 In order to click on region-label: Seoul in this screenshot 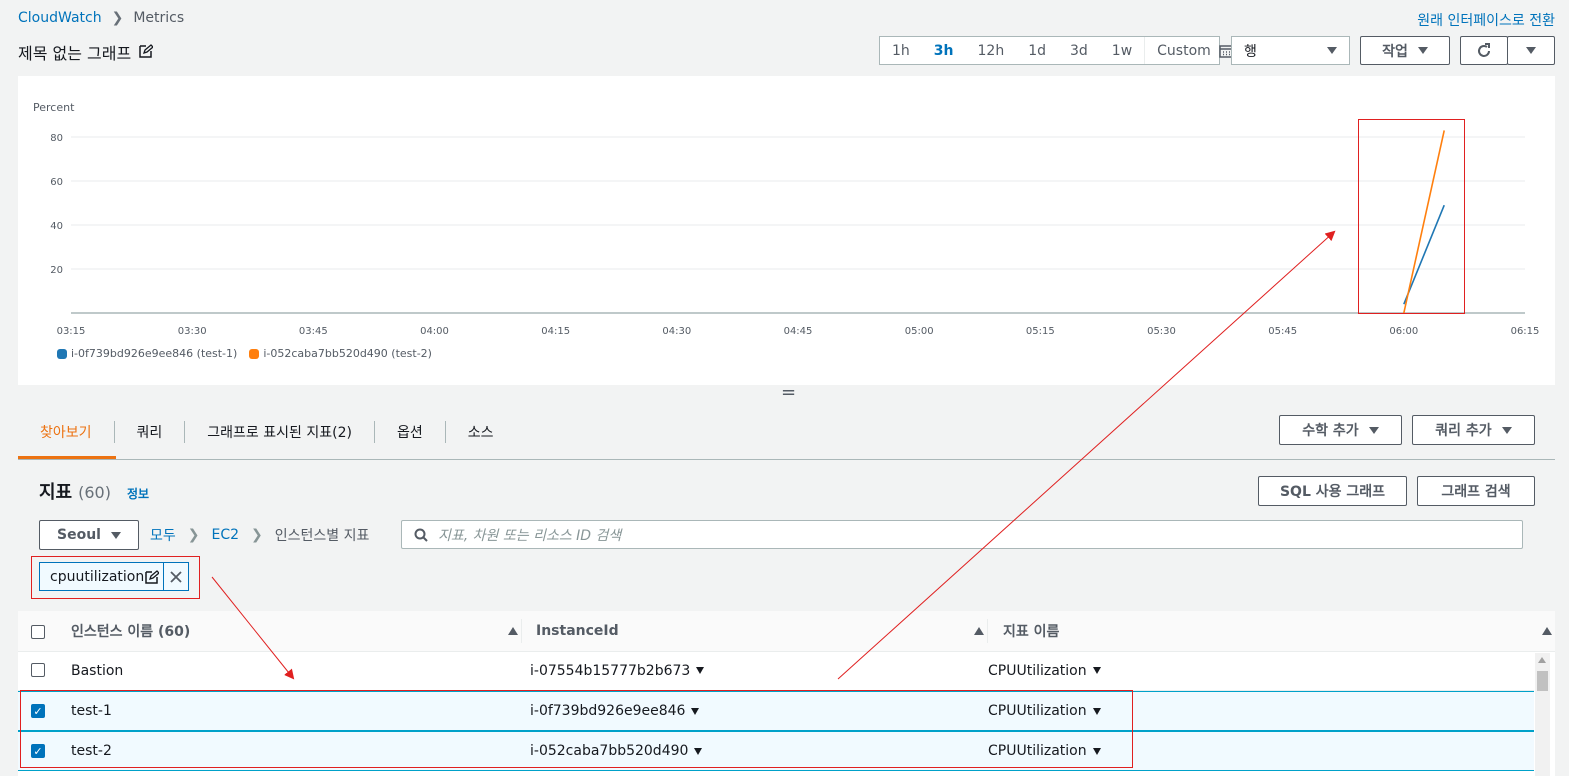, I will do `click(79, 535)`.